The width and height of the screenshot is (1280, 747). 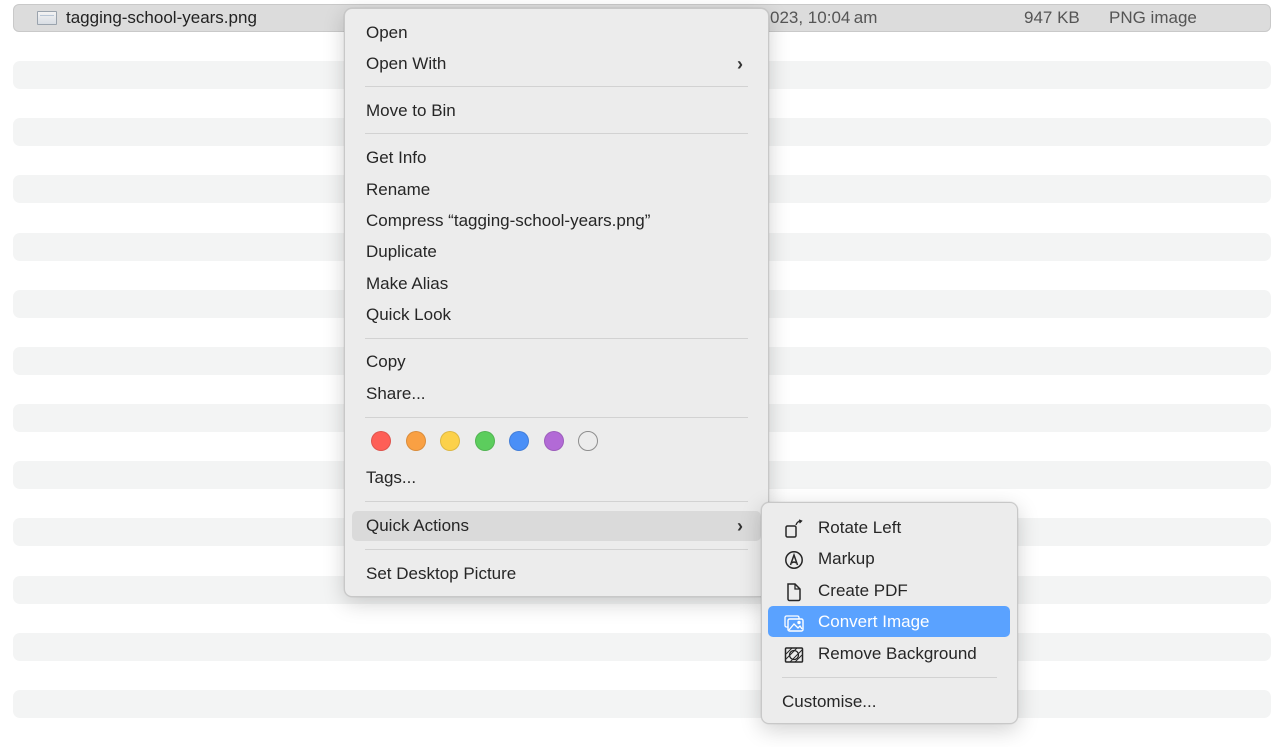 What do you see at coordinates (1153, 17) in the screenshot?
I see `file-kind: PNG image` at bounding box center [1153, 17].